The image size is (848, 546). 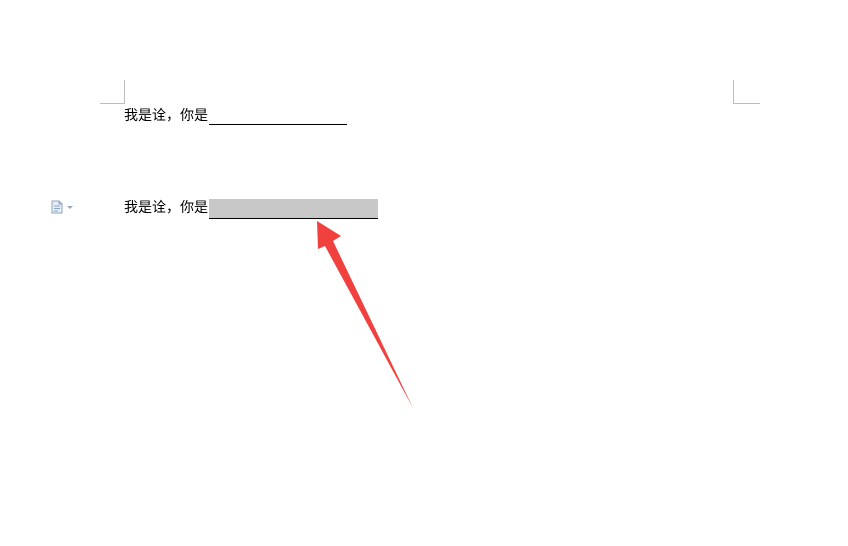 I want to click on annotation-arrow, so click(x=365, y=314).